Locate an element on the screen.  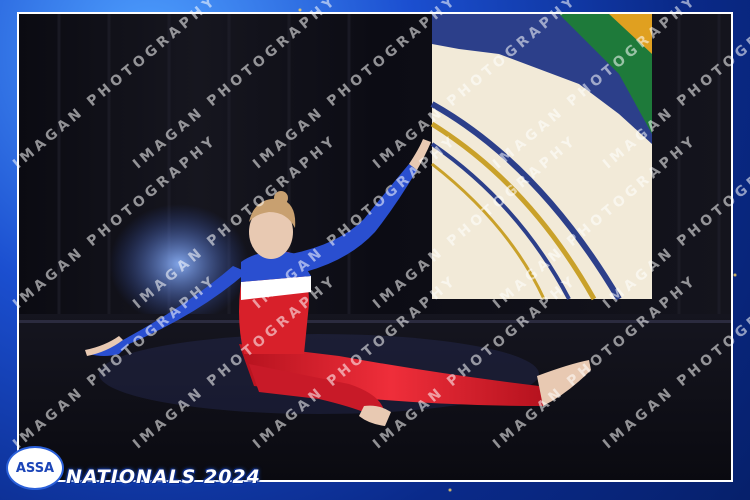
logo-text: ASSA is located at coordinates (35, 468).